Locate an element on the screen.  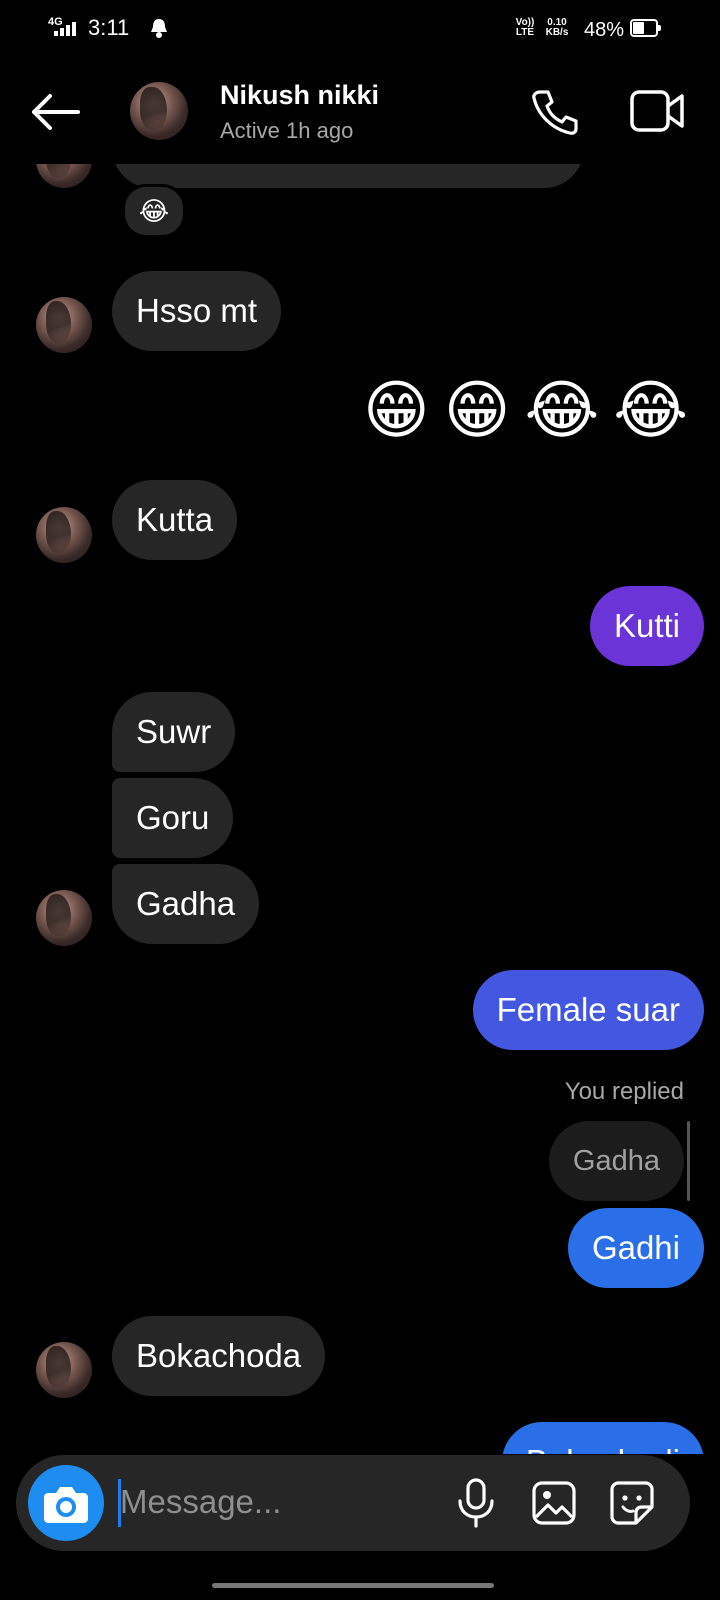
signal-indicator: 4G is located at coordinates (65, 28).